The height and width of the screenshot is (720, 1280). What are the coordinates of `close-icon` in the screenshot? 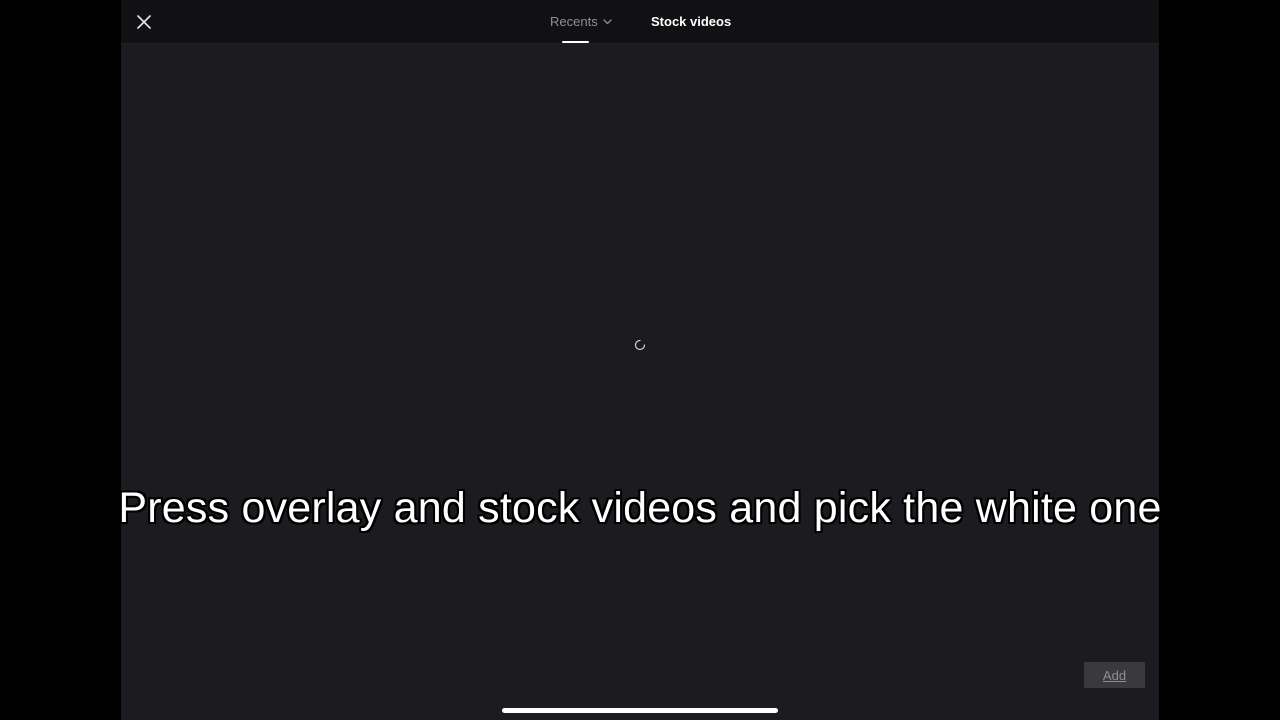 It's located at (144, 22).